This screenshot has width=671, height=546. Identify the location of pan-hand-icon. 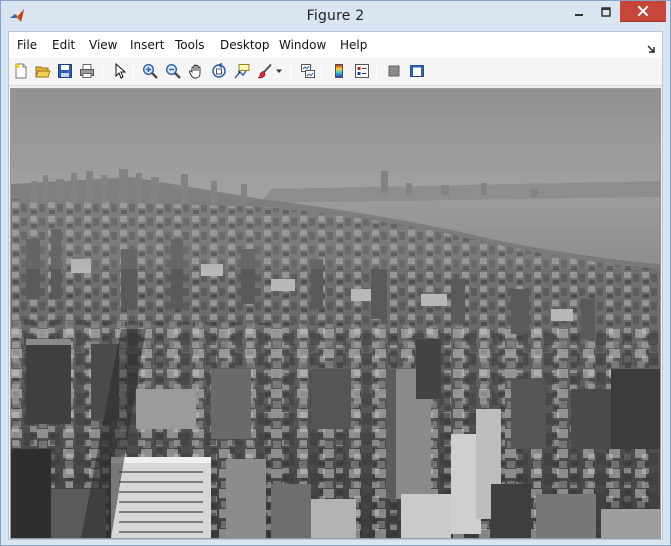
(195, 71).